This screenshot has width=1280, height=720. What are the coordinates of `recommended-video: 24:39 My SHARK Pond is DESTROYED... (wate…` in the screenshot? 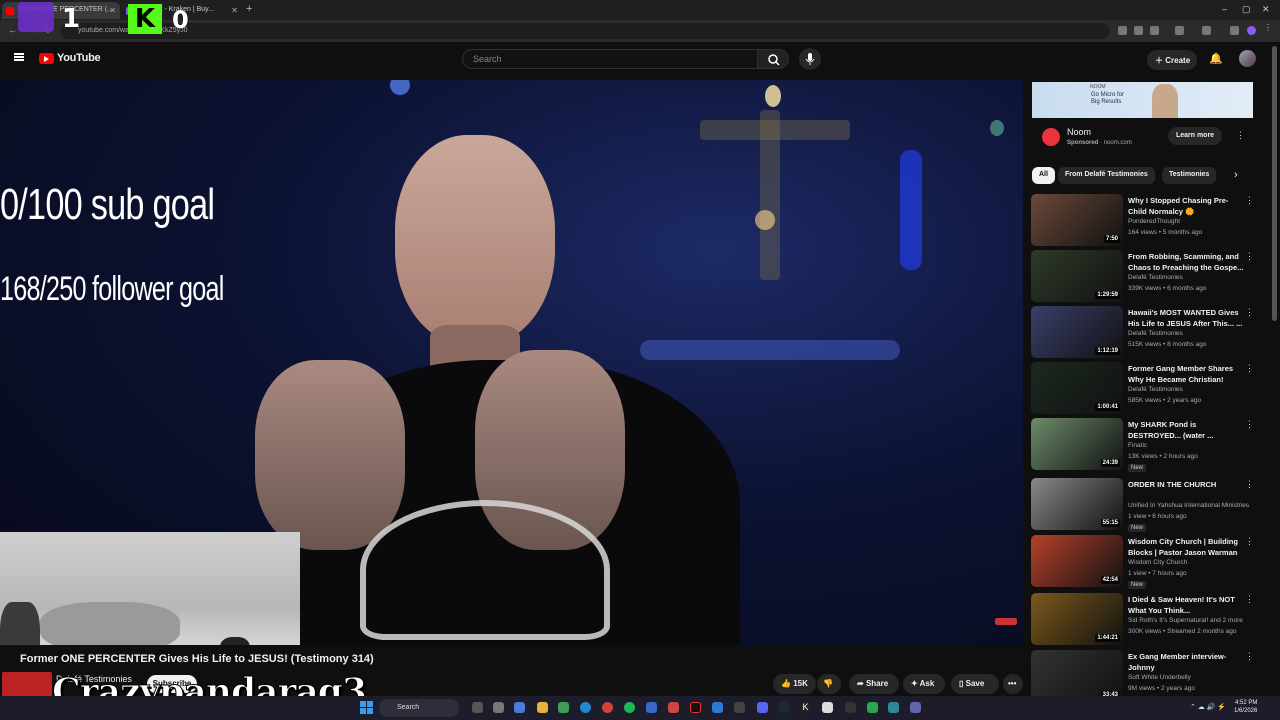 It's located at (1146, 445).